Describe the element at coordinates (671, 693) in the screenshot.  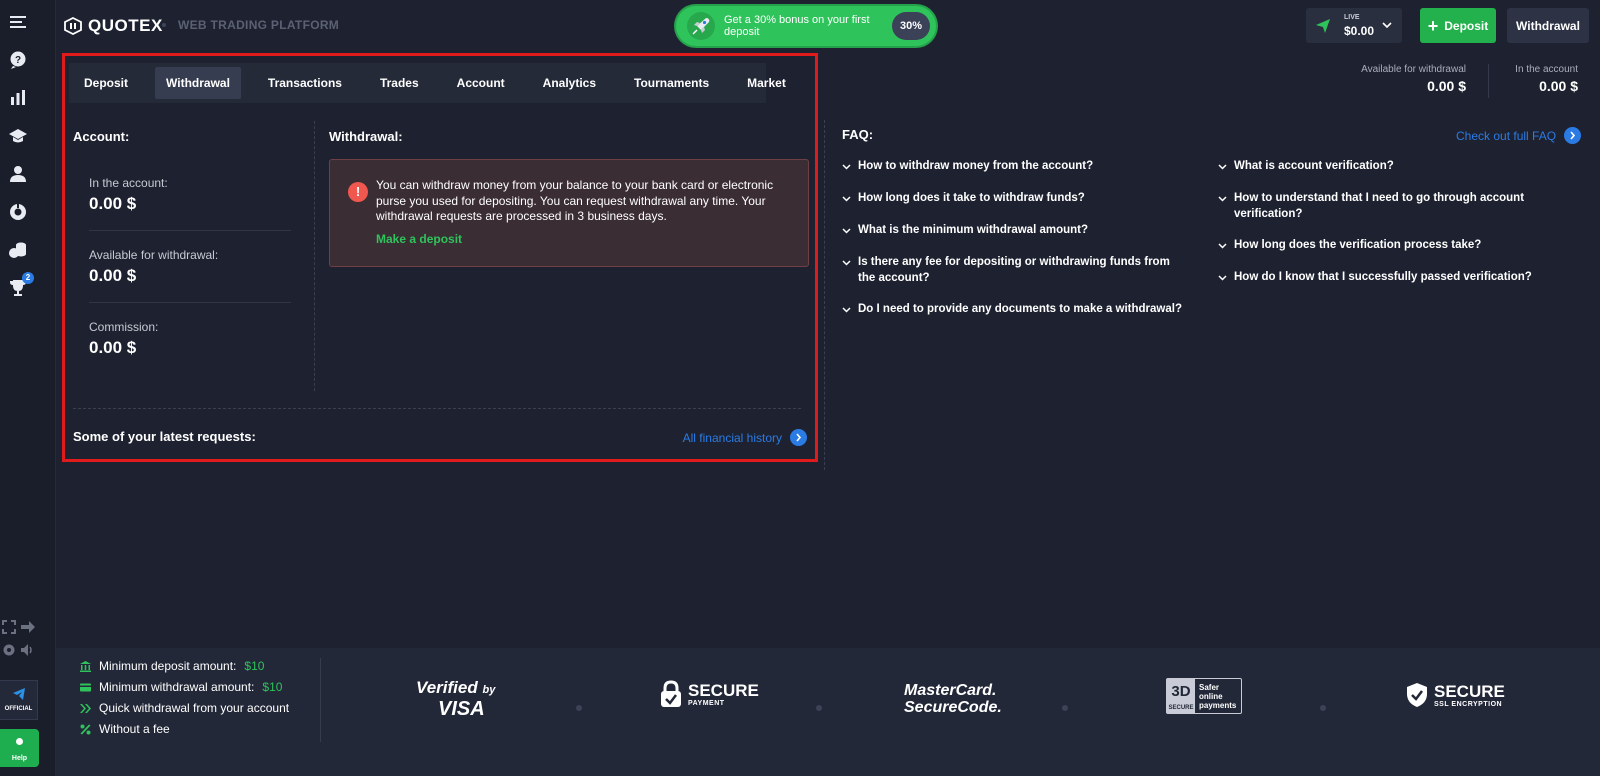
I see `lock-icon` at that location.